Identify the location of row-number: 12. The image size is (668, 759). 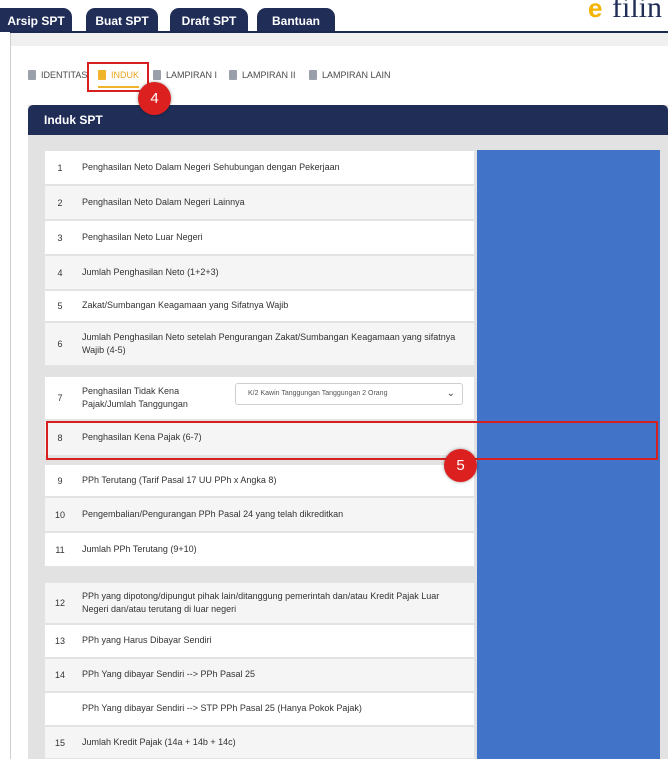
(59, 603).